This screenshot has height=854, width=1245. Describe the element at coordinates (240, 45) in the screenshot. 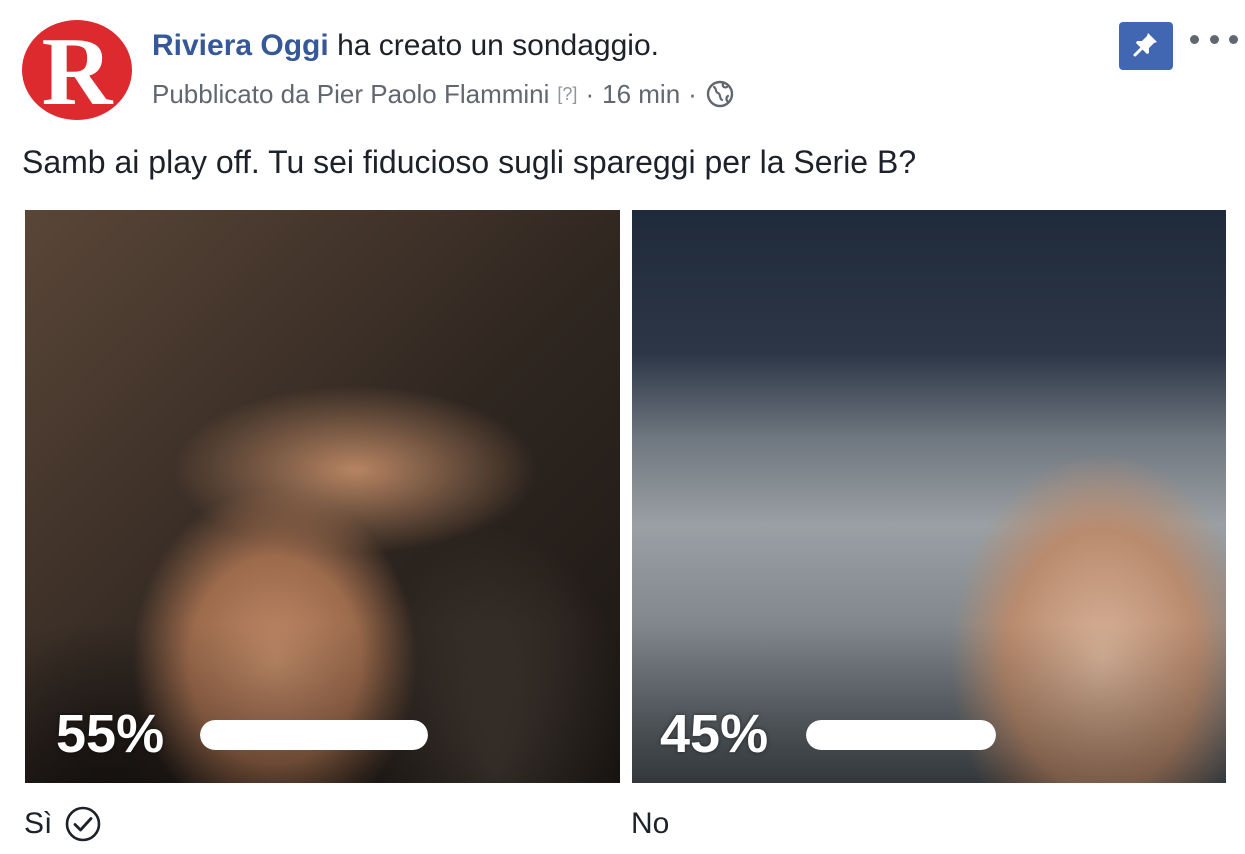

I see `page-name-link: Riviera Oggi` at that location.